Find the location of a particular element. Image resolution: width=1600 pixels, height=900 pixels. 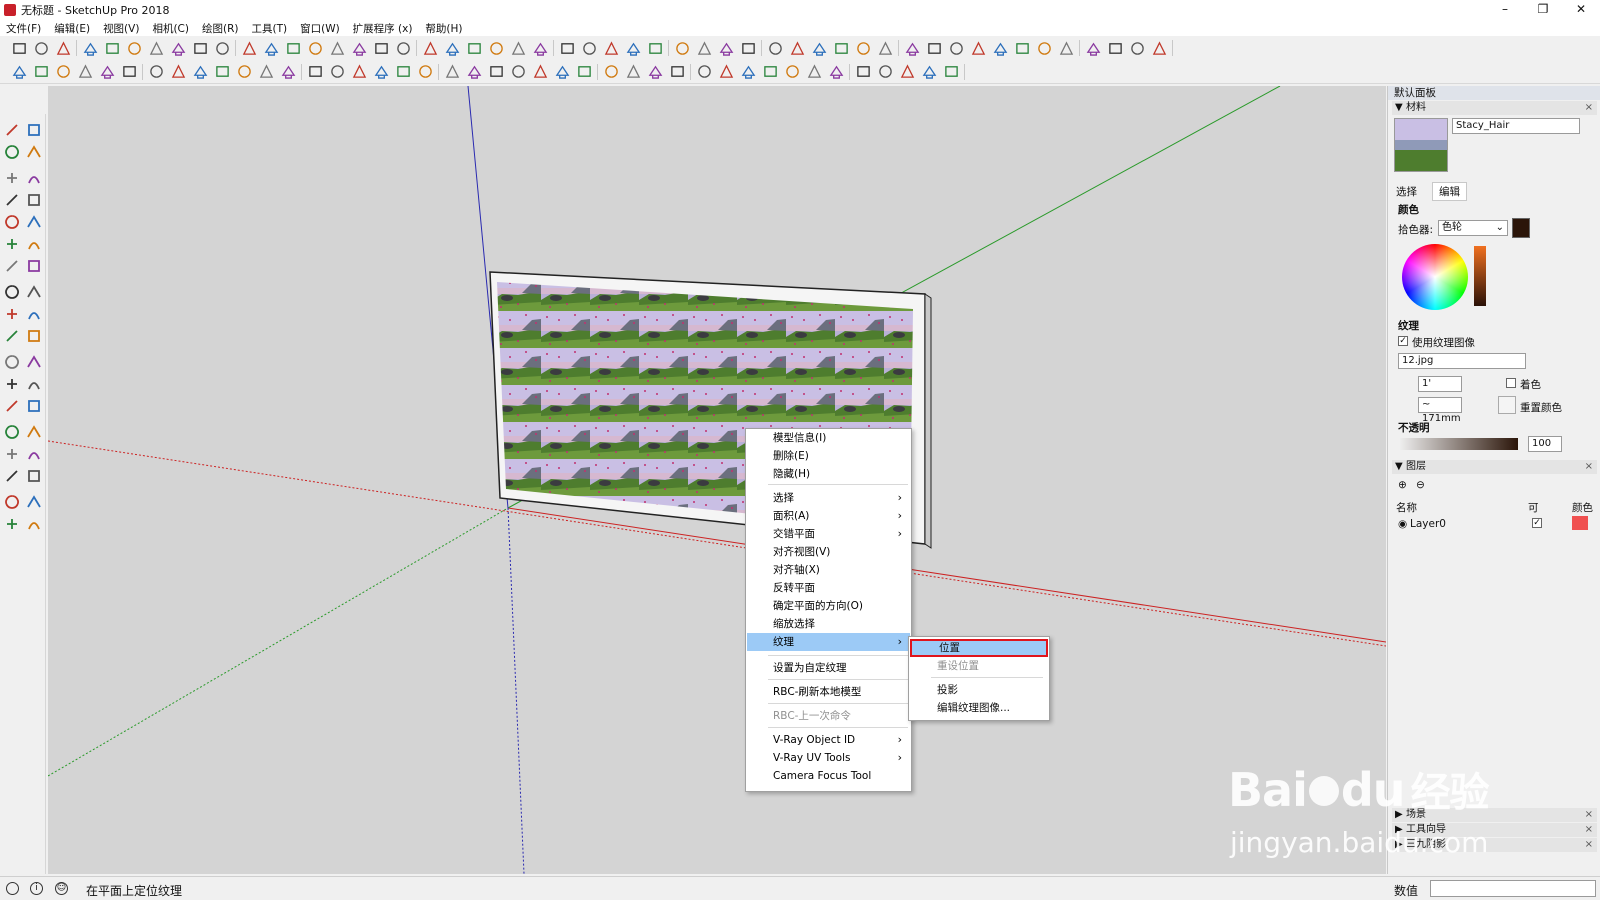

user-icon: ☺ is located at coordinates (61, 888).